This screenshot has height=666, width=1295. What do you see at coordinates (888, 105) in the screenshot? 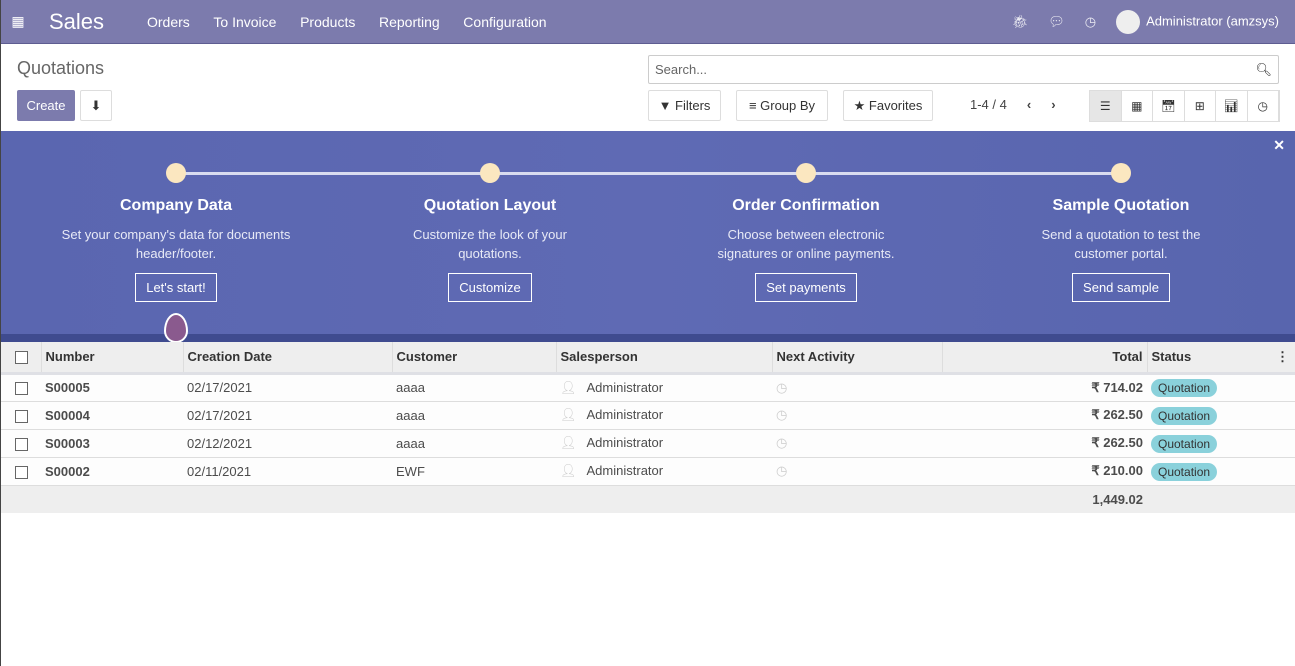
I see `favorites-button: ★ Favorites` at bounding box center [888, 105].